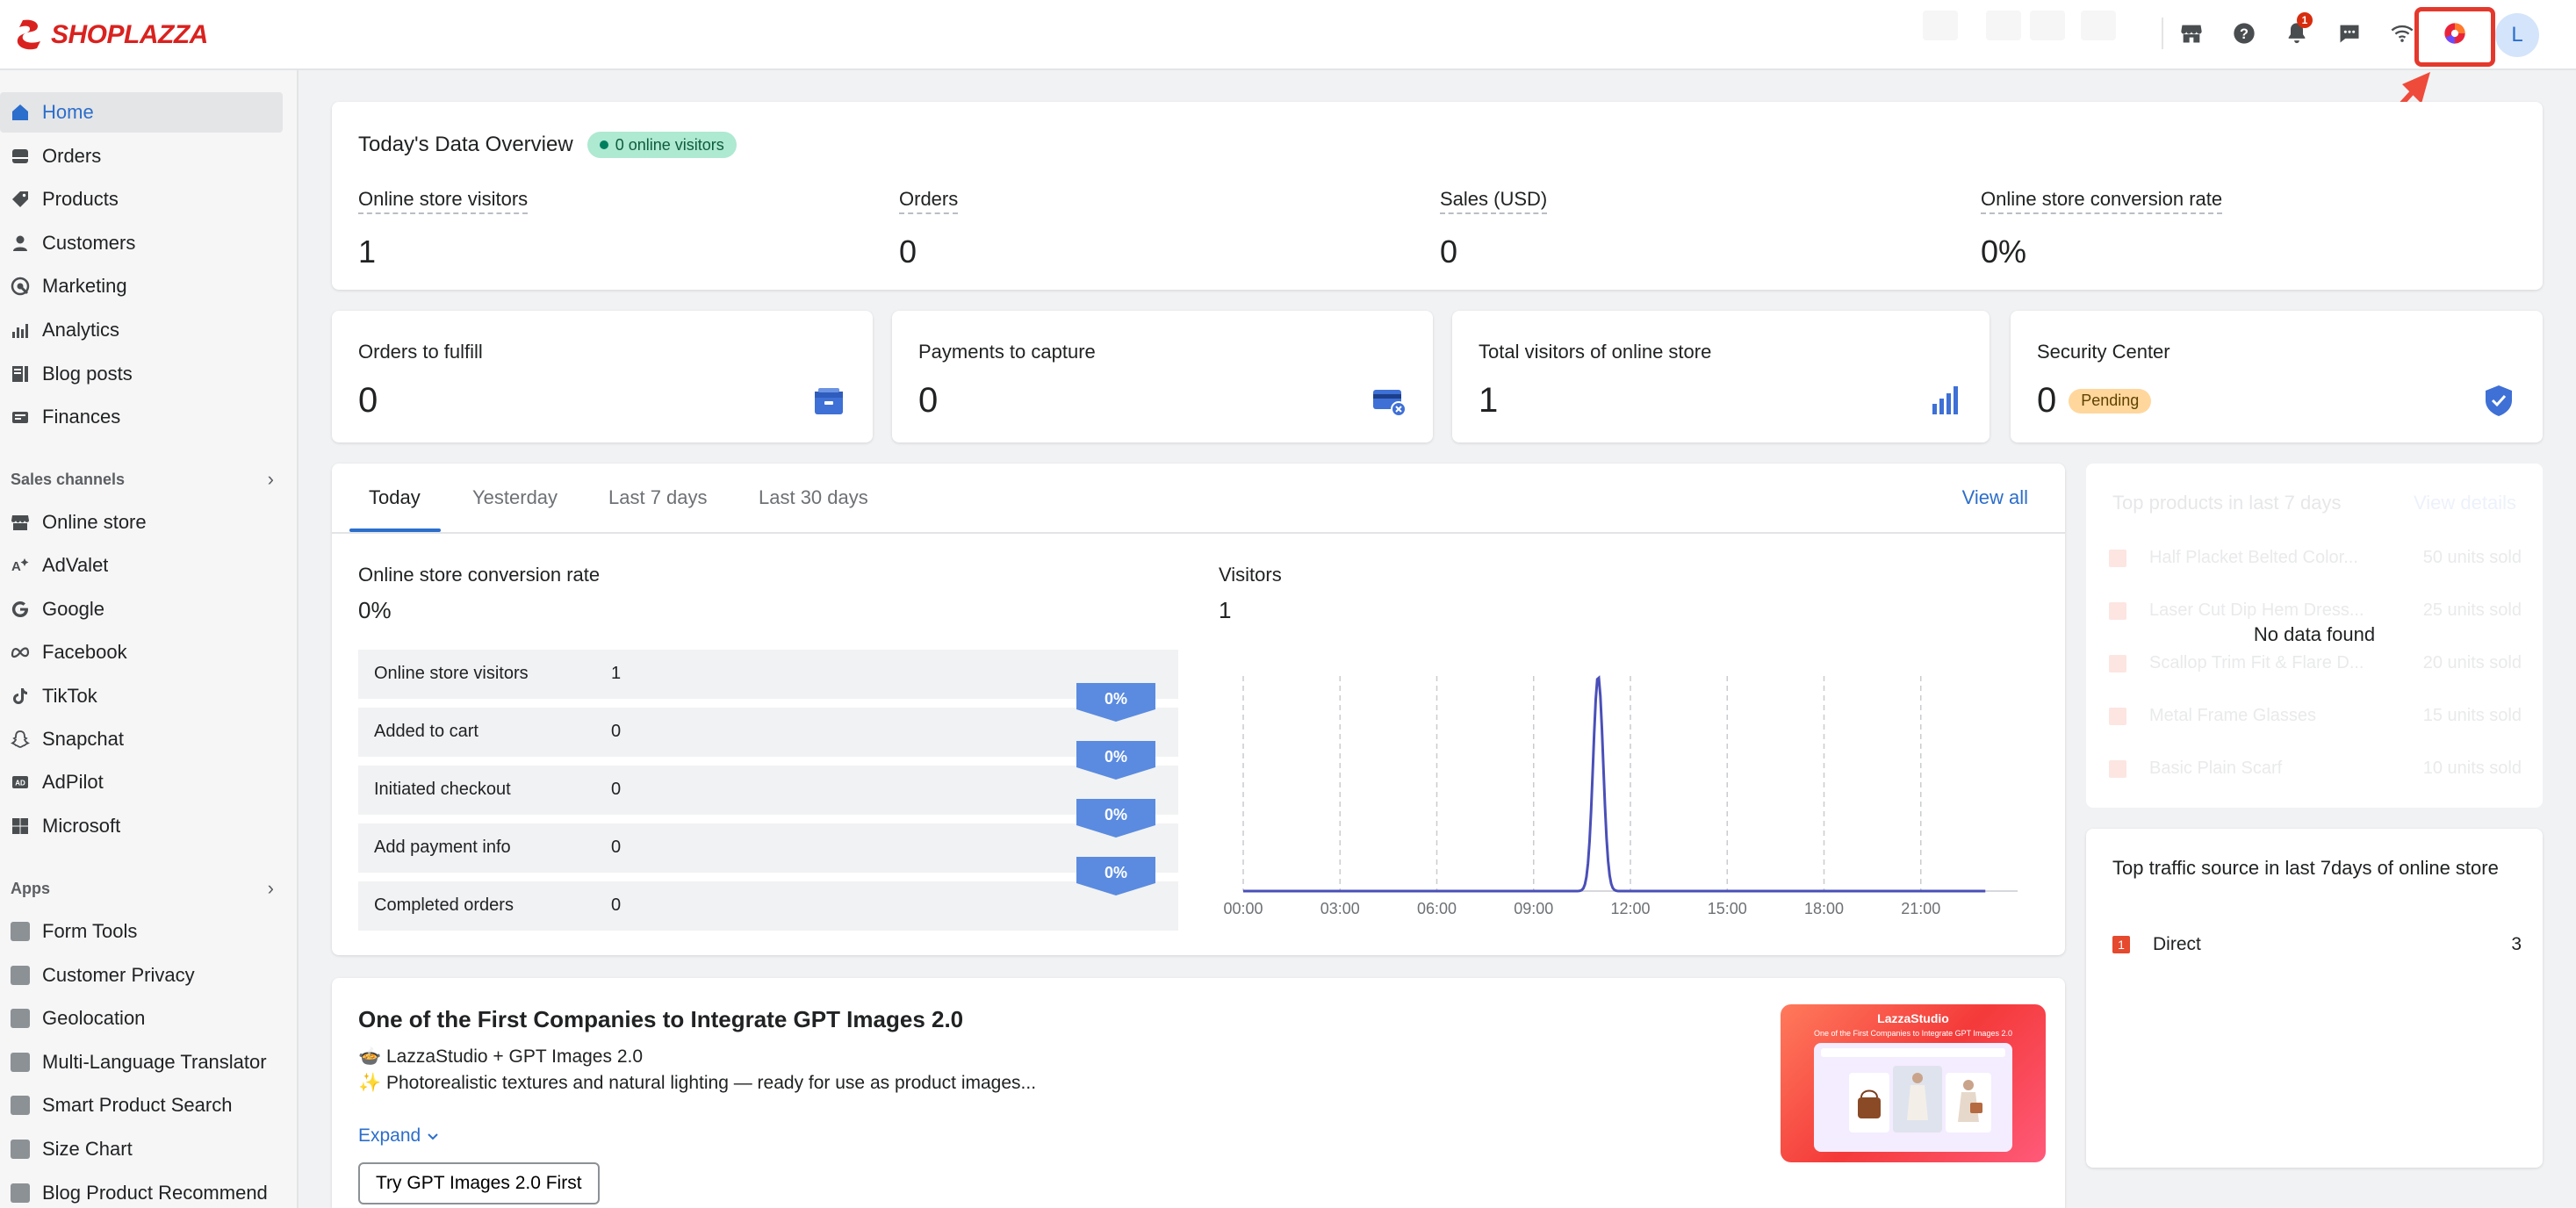 Image resolution: width=2576 pixels, height=1208 pixels. I want to click on sidebar-item-marketing: Marketing, so click(141, 286).